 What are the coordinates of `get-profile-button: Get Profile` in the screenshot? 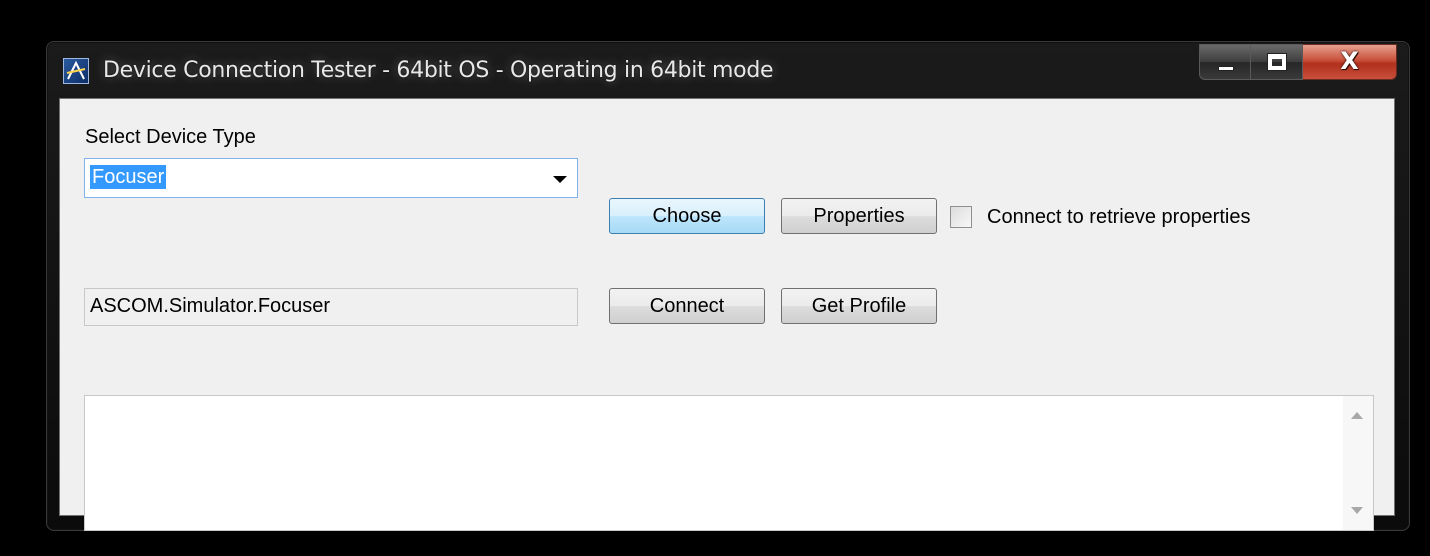 It's located at (859, 306).